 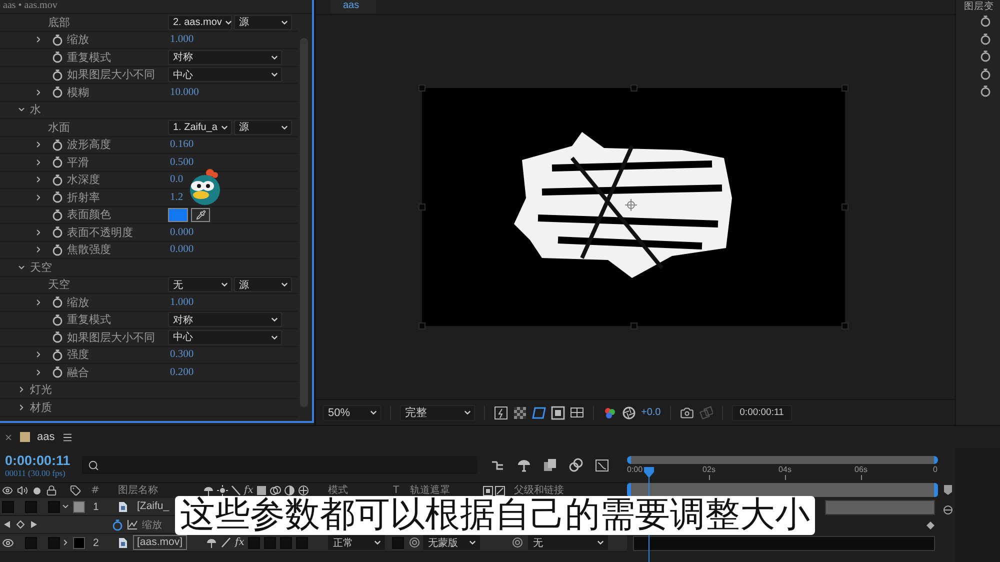 I want to click on current-time: 0:00:00:11, so click(x=42, y=460).